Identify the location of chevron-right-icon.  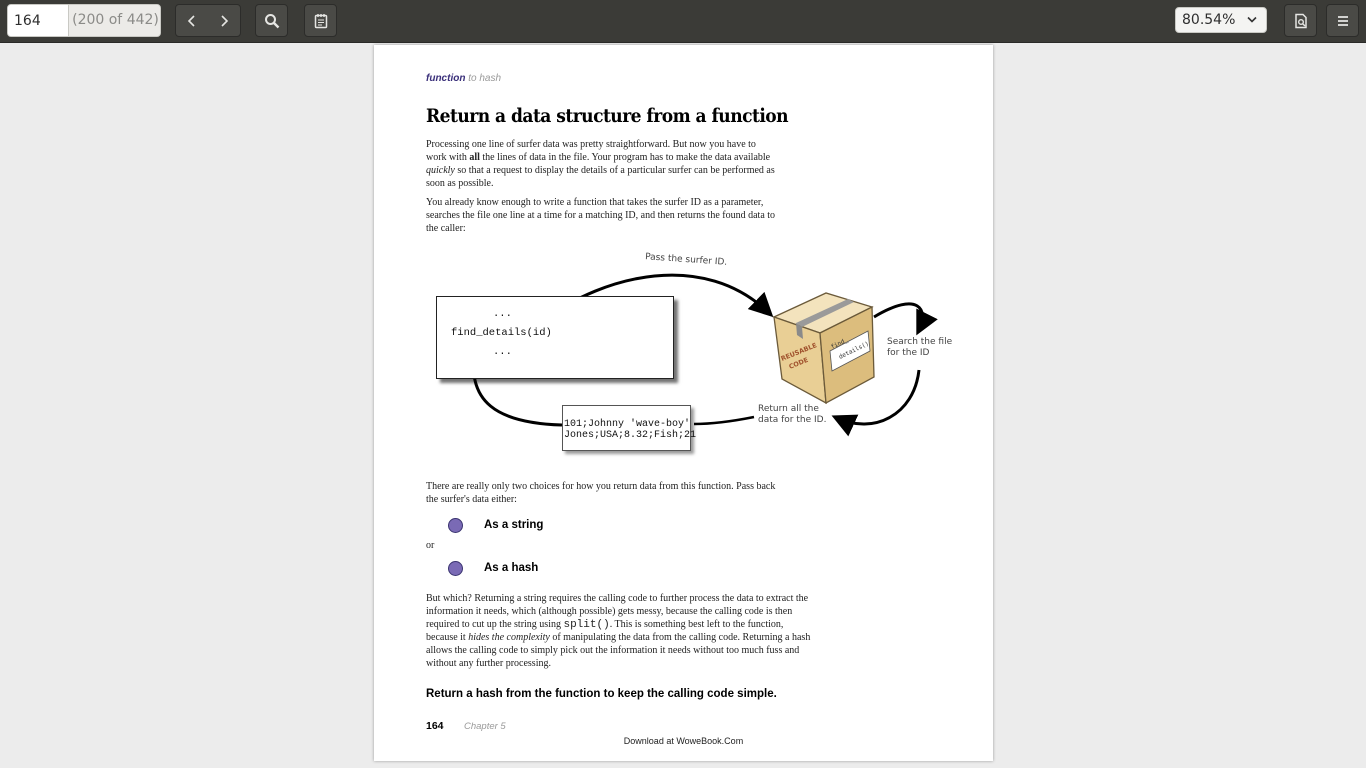
(225, 20).